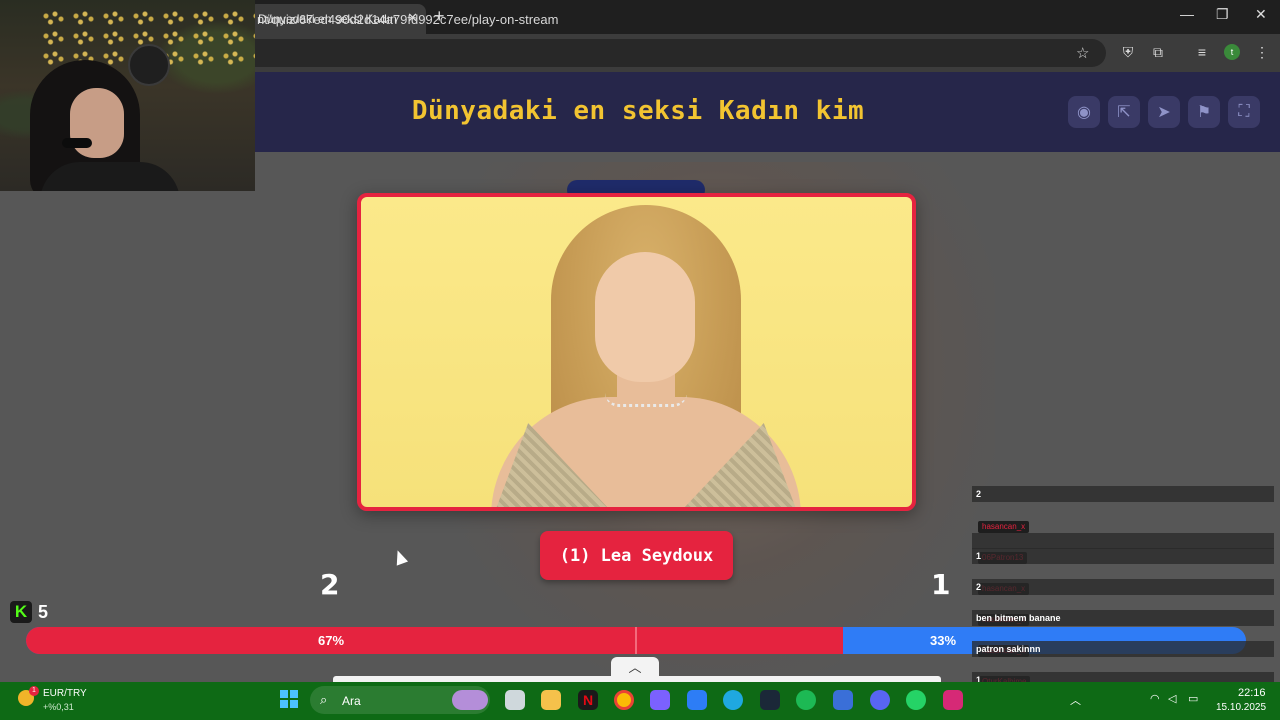 This screenshot has width=1280, height=720. What do you see at coordinates (843, 700) in the screenshot?
I see `app-icon` at bounding box center [843, 700].